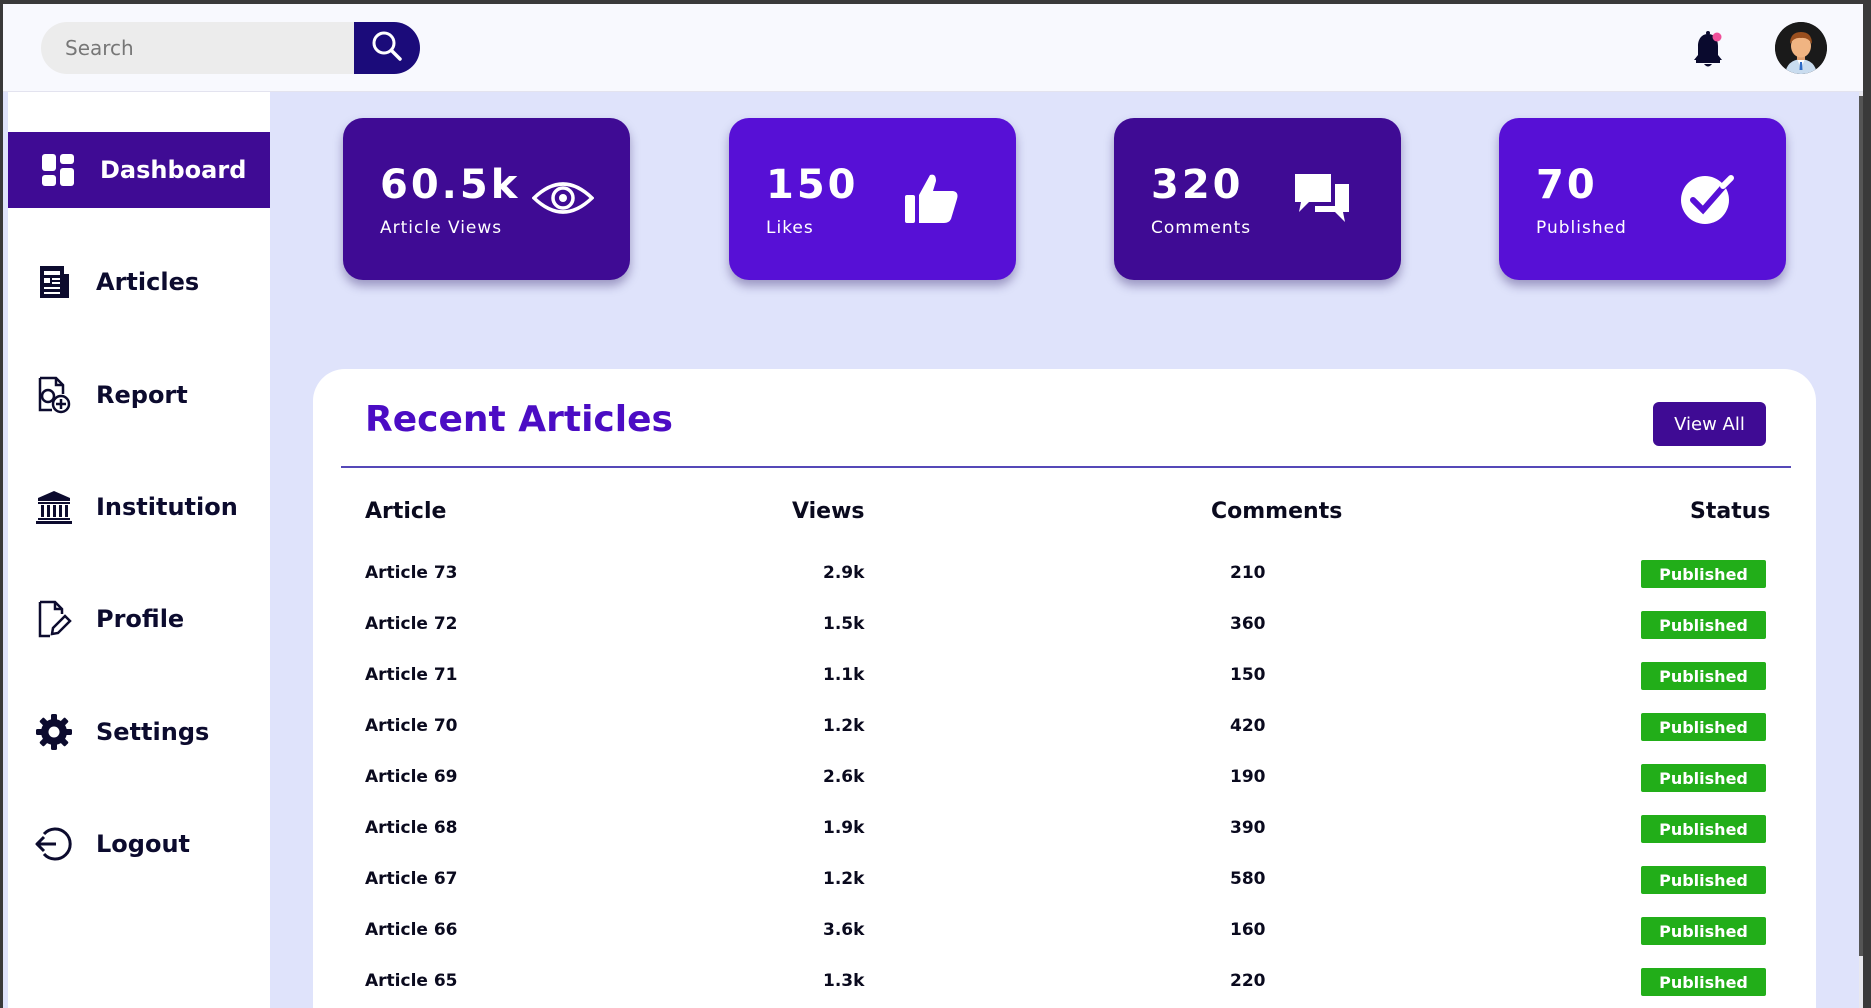  I want to click on logout-icon, so click(54, 844).